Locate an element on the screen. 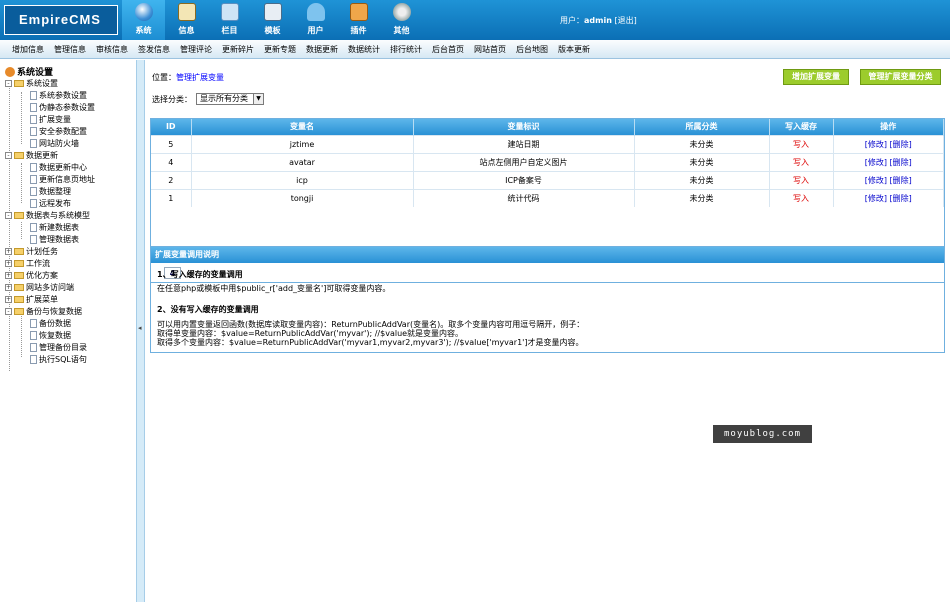 The height and width of the screenshot is (602, 950). tree-node-backup: - 备份与恢复数据 is located at coordinates (43, 311).